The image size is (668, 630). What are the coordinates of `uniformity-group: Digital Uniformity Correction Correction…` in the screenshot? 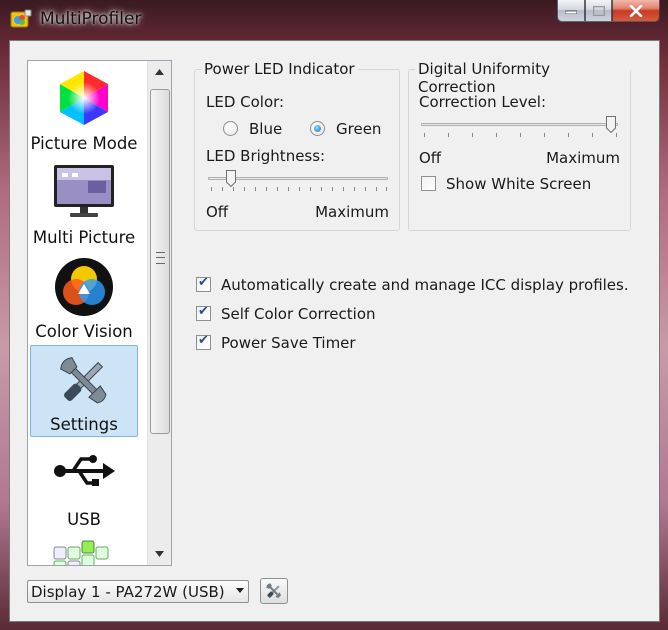 It's located at (519, 145).